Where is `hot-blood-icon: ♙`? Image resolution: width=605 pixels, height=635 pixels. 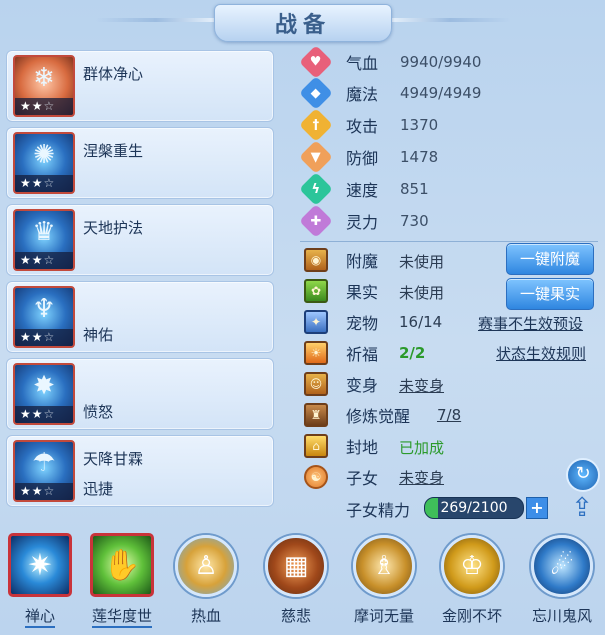 hot-blood-icon: ♙ is located at coordinates (206, 566).